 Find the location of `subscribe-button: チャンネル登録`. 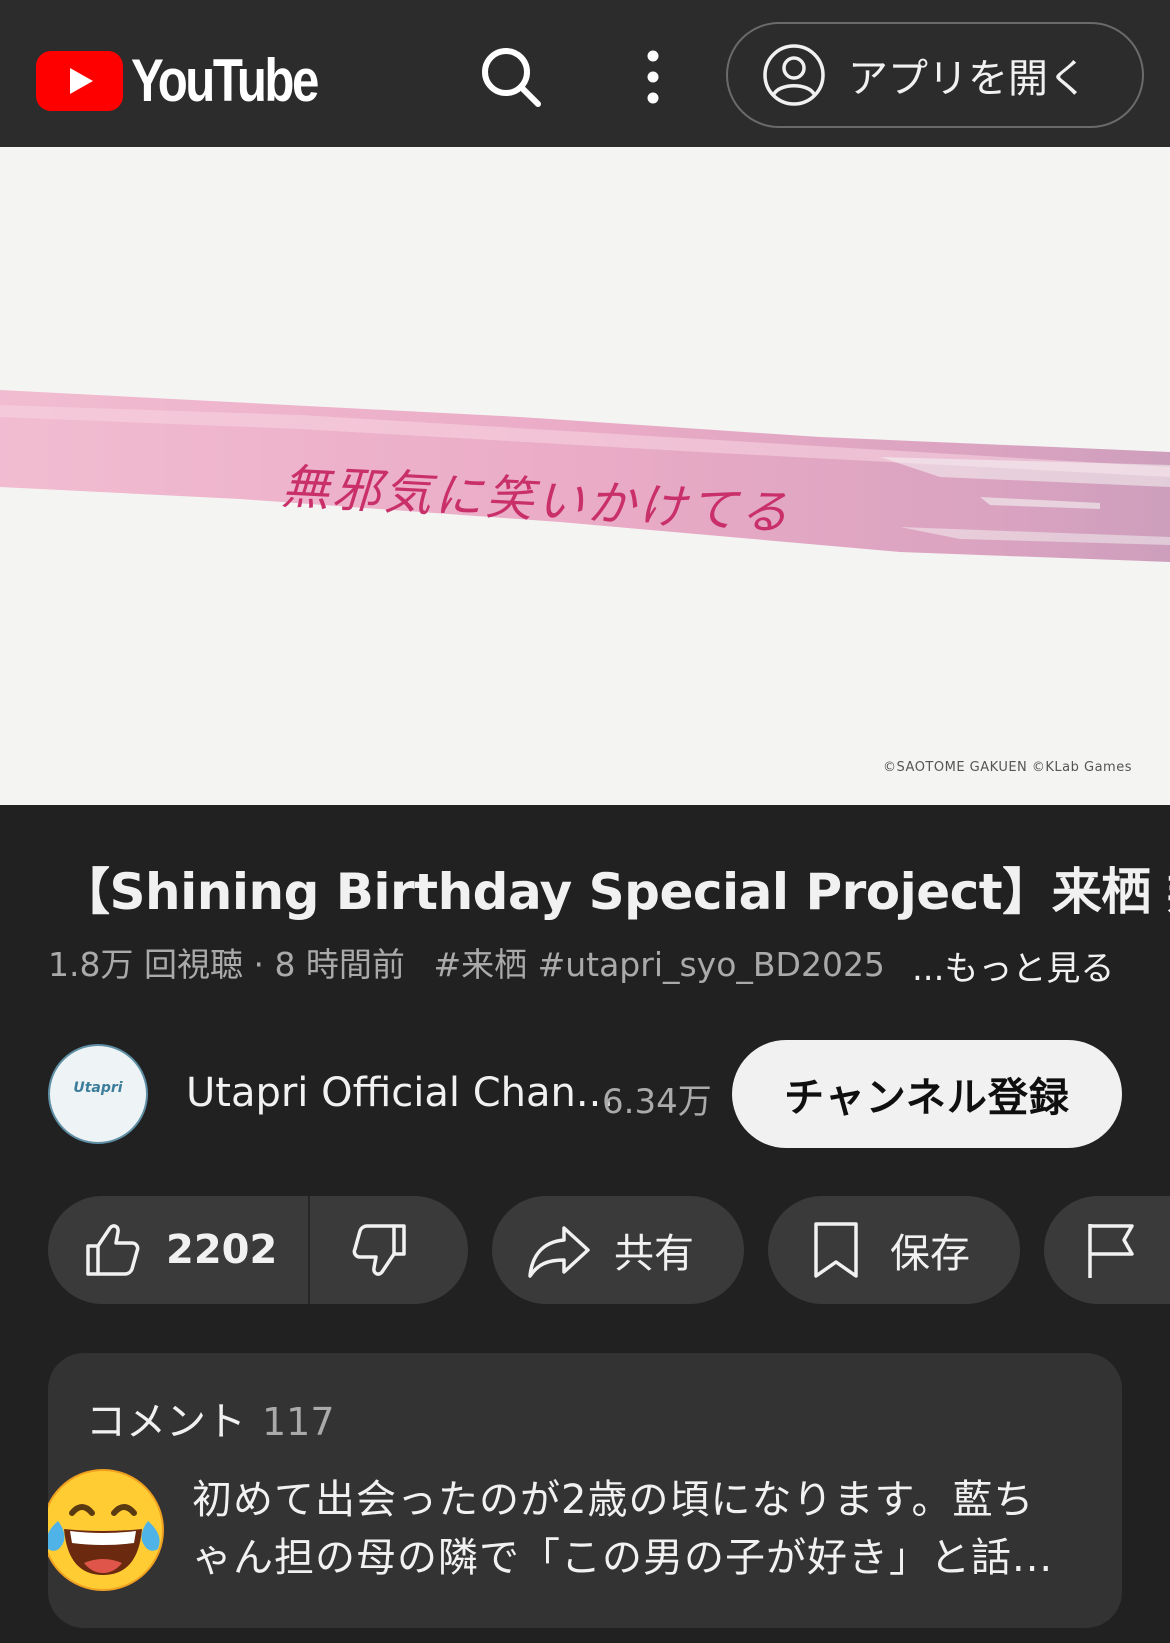

subscribe-button: チャンネル登録 is located at coordinates (927, 1094).